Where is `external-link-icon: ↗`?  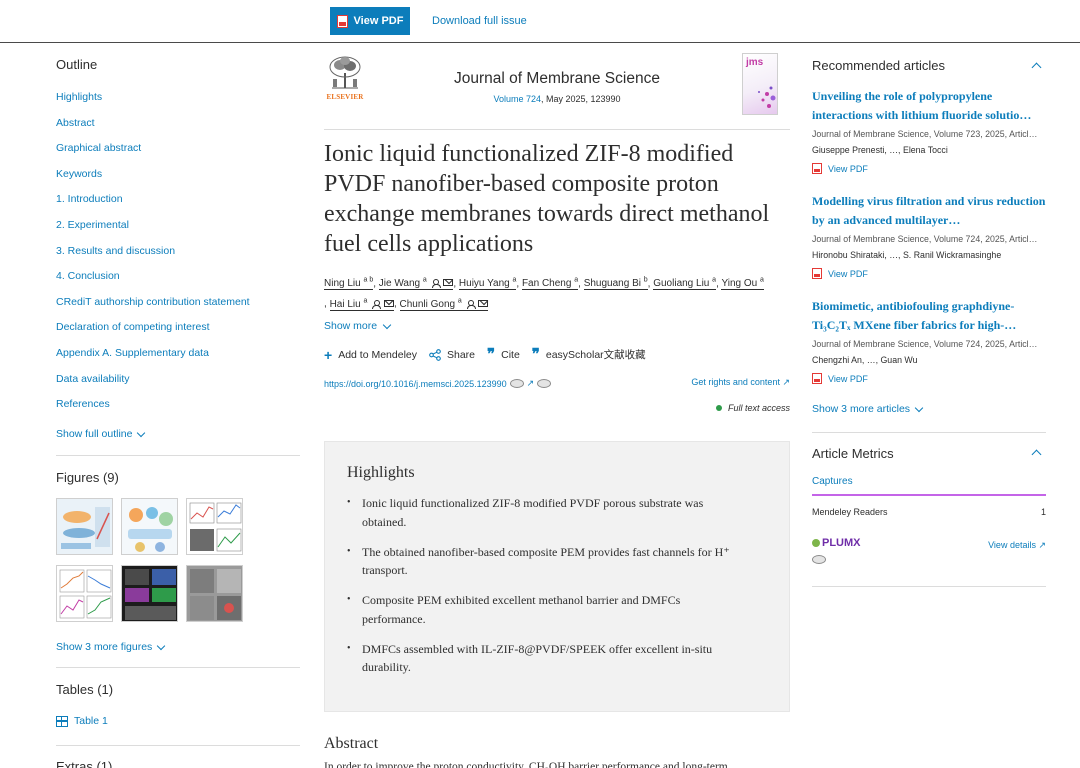
external-link-icon: ↗ is located at coordinates (530, 383).